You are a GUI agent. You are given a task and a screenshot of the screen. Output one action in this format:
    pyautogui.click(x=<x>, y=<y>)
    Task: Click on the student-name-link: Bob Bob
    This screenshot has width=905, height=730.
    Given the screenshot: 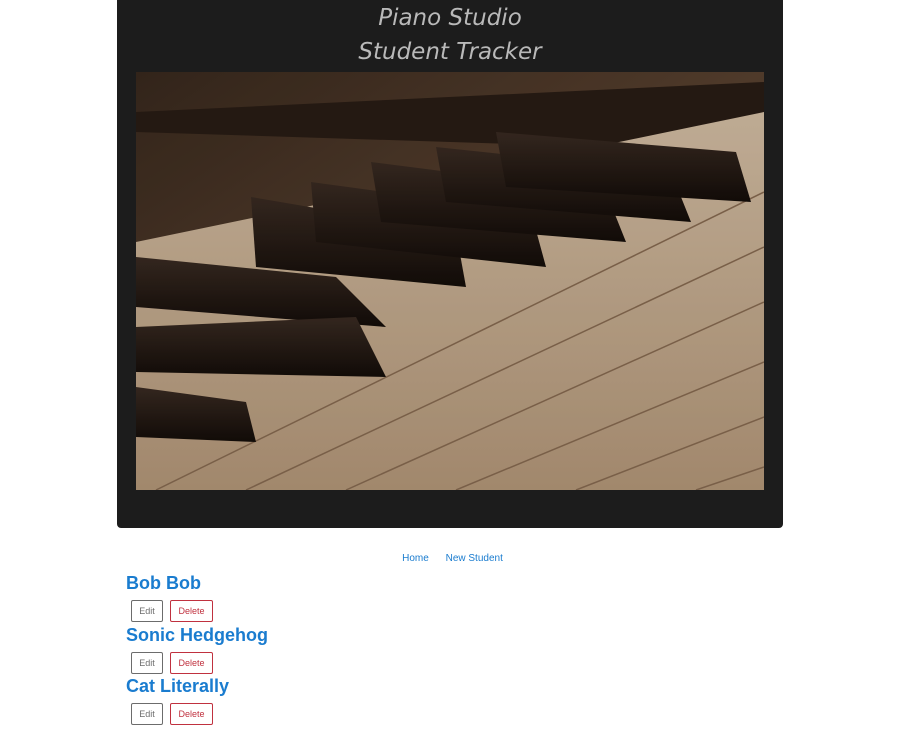 What is the action you would take?
    pyautogui.click(x=197, y=583)
    